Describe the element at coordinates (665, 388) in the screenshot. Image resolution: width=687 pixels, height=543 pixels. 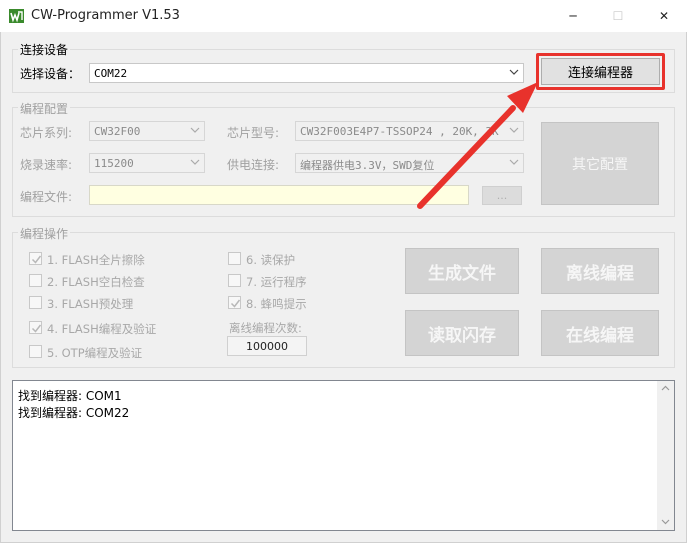
I see `scroll-up-icon` at that location.